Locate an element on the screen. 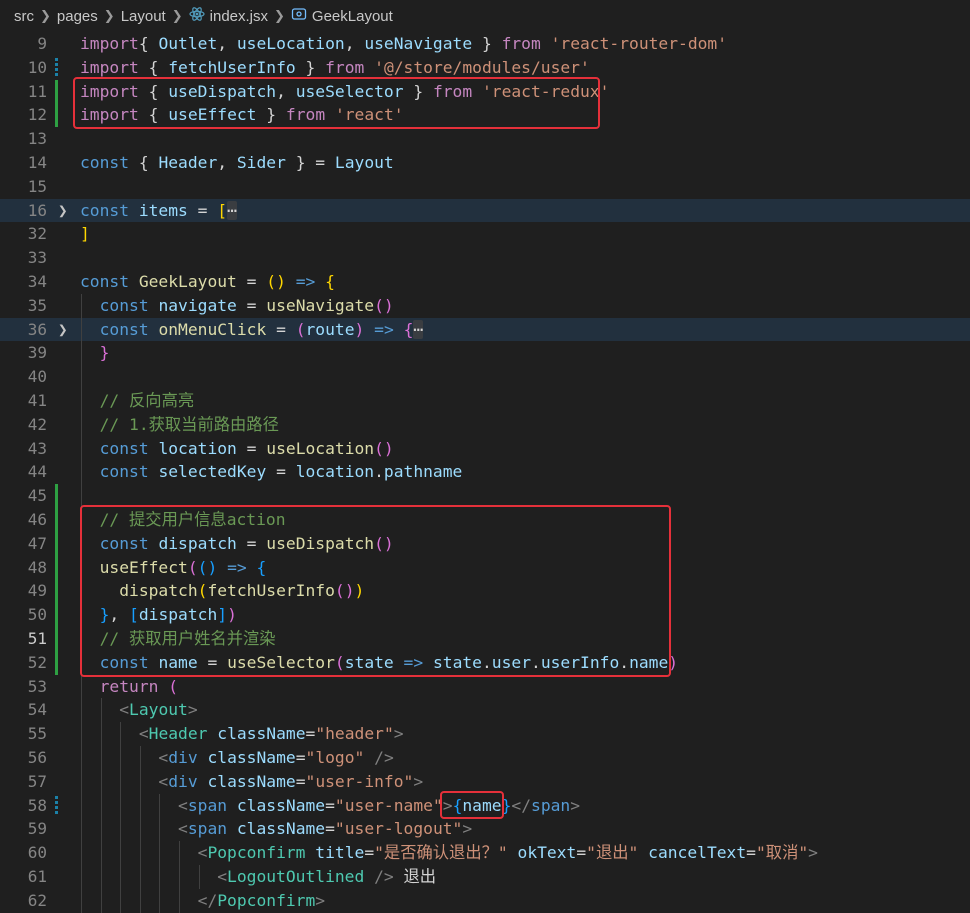 Image resolution: width=970 pixels, height=913 pixels. code-token: div is located at coordinates (183, 757).